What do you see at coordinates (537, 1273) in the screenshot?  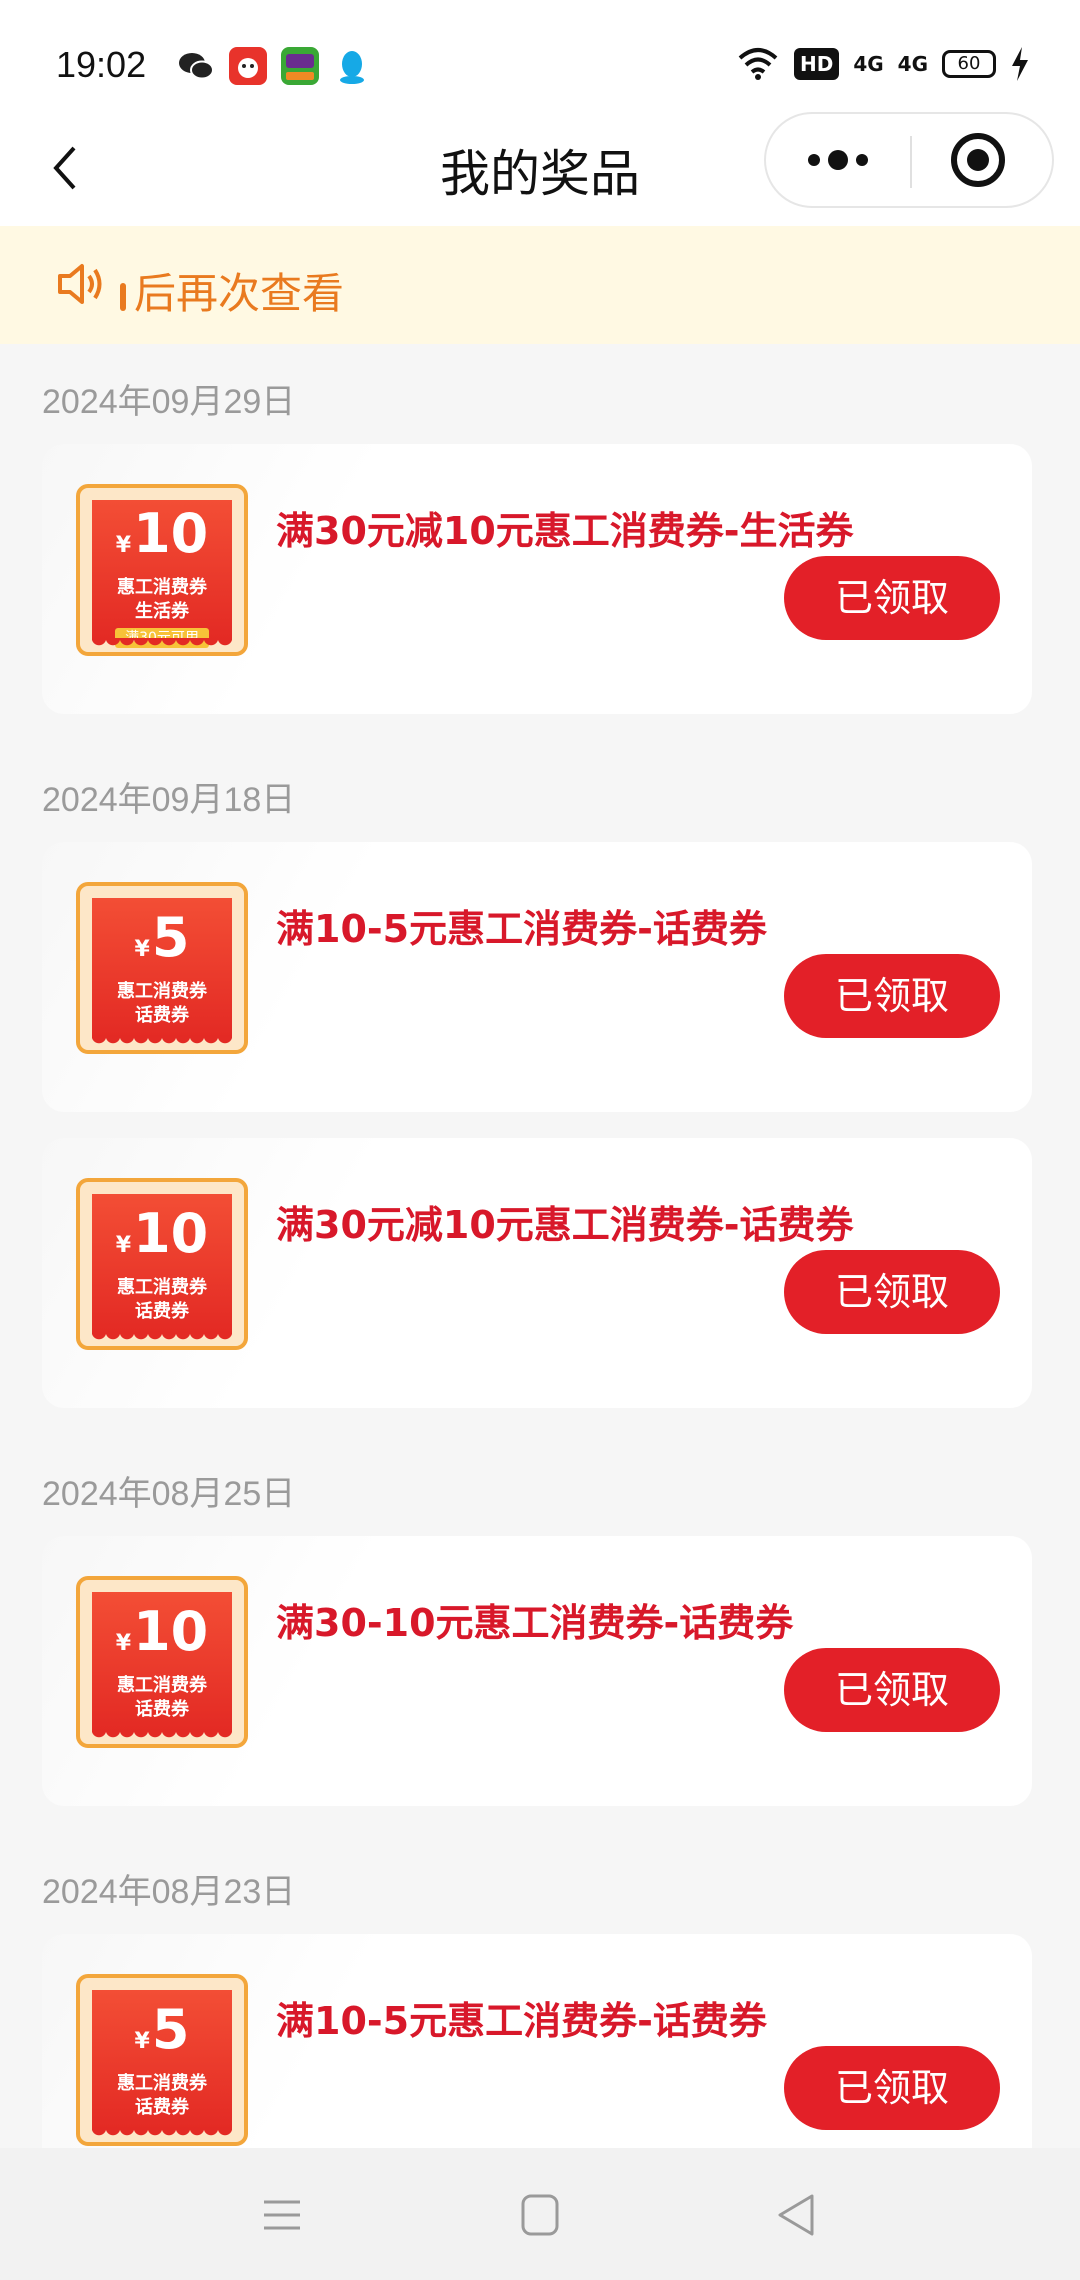 I see `prize-card: ¥10 惠工消费券 话费券 满30元减10元惠工消费券-话费券 已领取` at bounding box center [537, 1273].